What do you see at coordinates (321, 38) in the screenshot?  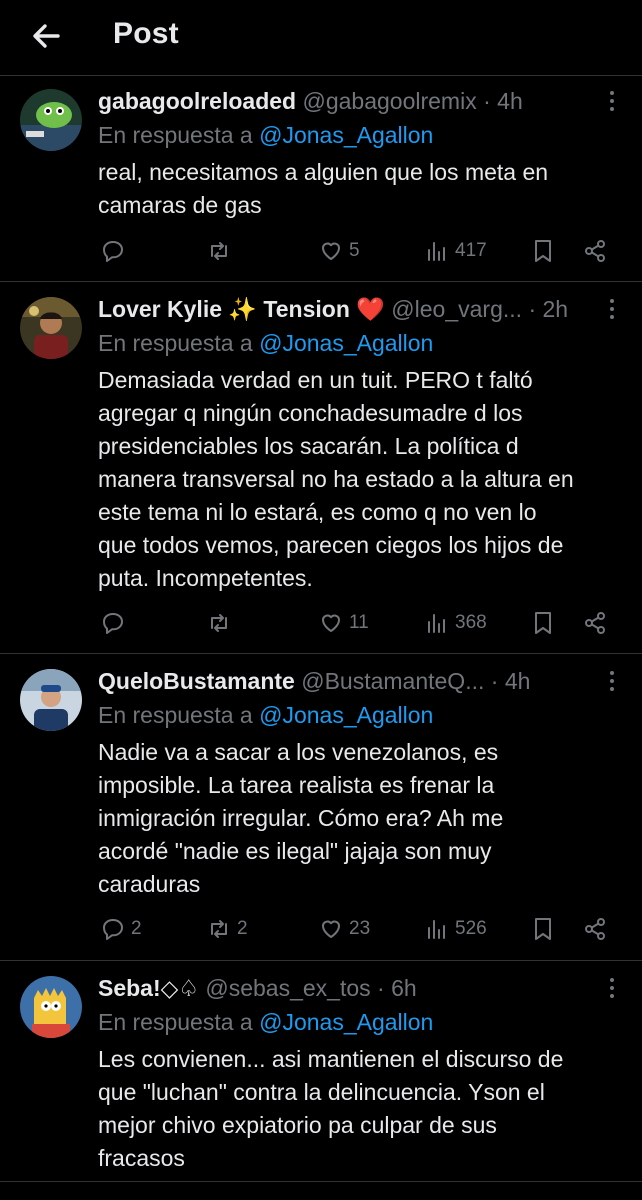 I see `top-bar: Post` at bounding box center [321, 38].